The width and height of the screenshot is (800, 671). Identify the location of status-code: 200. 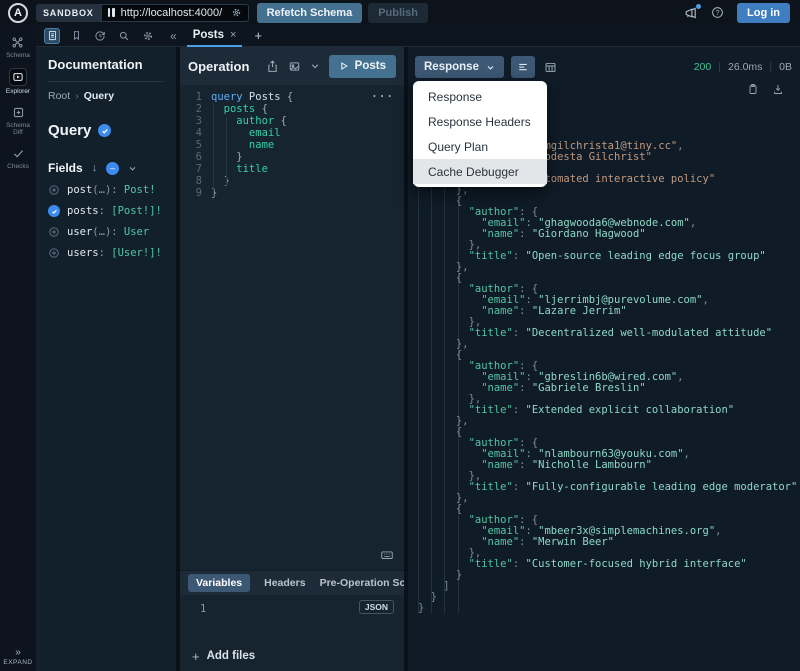
(702, 67).